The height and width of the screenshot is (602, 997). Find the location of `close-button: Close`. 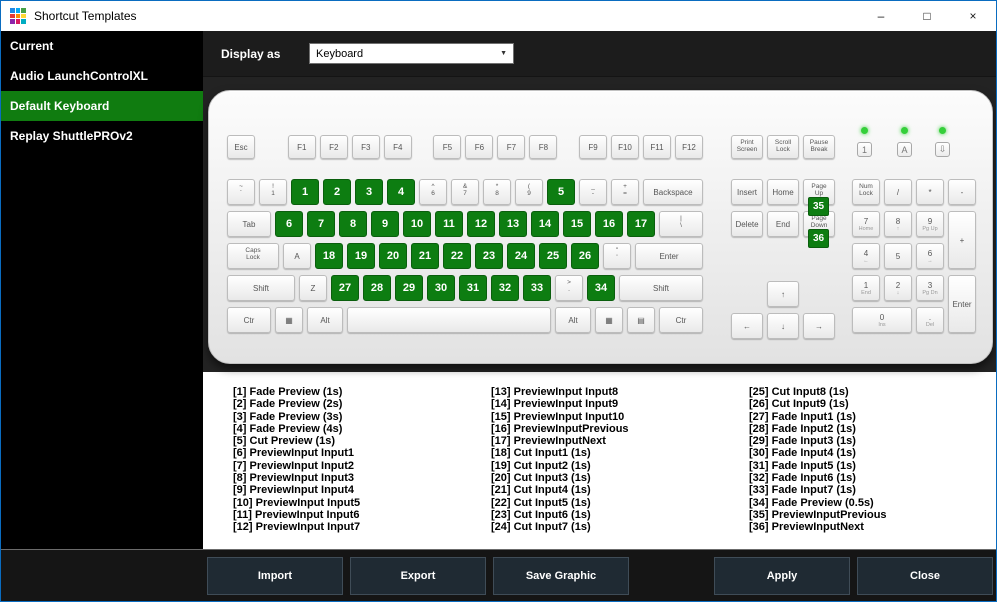

close-button: Close is located at coordinates (925, 575).